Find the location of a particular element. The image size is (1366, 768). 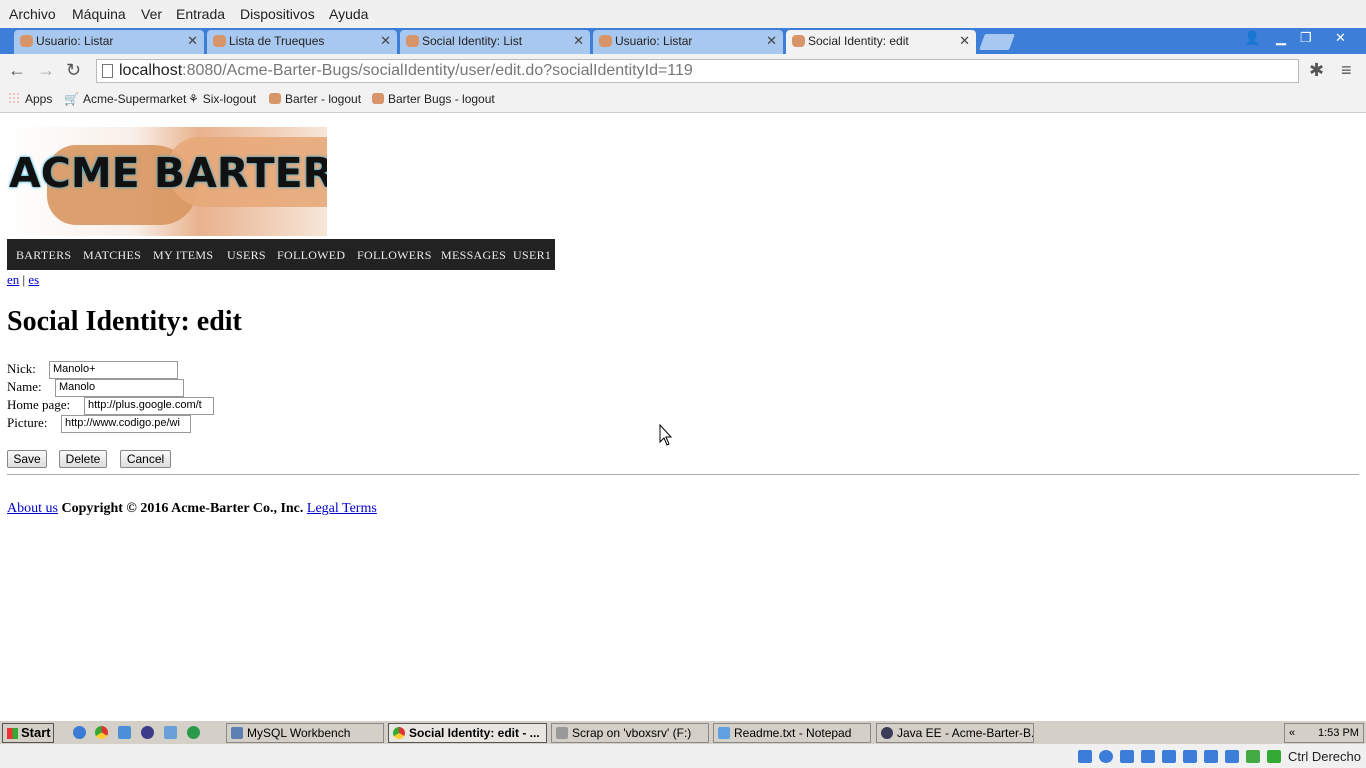

bookmark-apps: Apps is located at coordinates (30, 99).